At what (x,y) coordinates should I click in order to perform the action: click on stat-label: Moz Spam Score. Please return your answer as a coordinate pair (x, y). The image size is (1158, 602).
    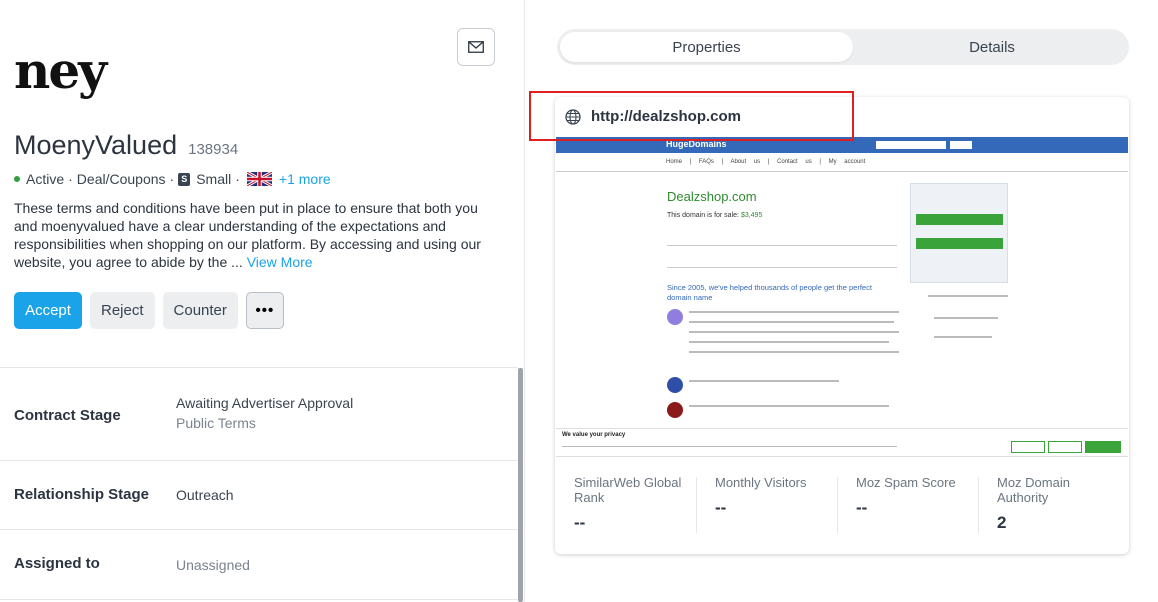
    Looking at the image, I should click on (906, 482).